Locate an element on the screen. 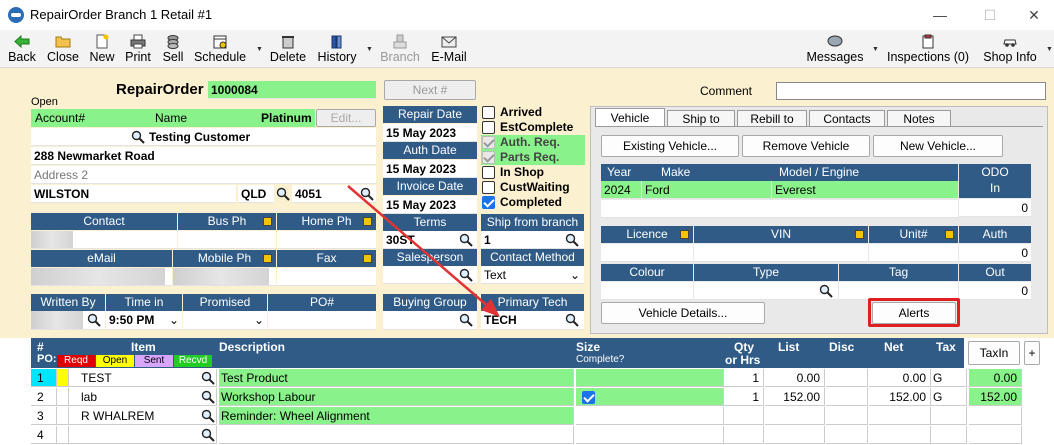 The height and width of the screenshot is (445, 1054). state-field: QLD is located at coordinates (256, 194).